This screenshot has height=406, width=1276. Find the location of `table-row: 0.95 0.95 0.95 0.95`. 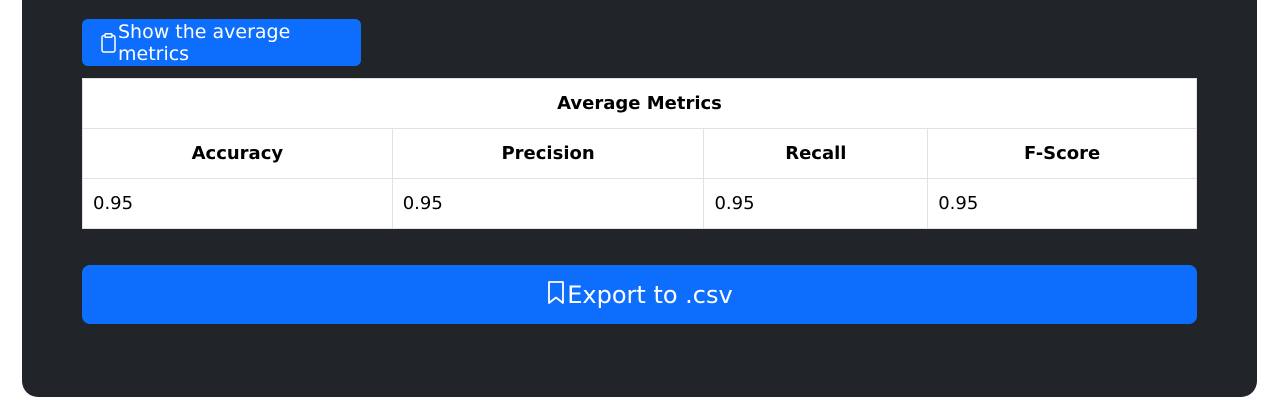

table-row: 0.95 0.95 0.95 0.95 is located at coordinates (639, 203).